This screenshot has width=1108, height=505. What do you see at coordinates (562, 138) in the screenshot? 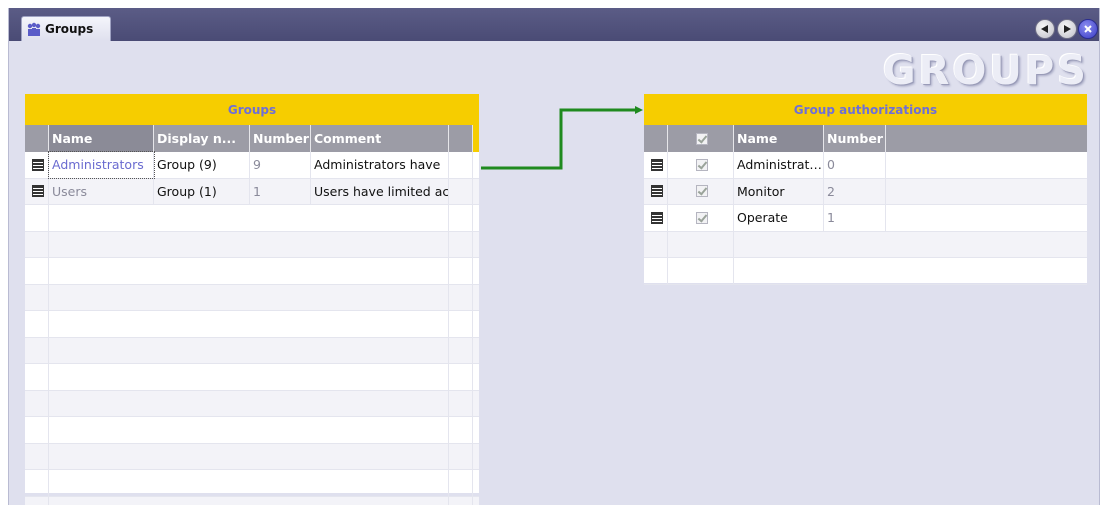
I see `link-connector` at bounding box center [562, 138].